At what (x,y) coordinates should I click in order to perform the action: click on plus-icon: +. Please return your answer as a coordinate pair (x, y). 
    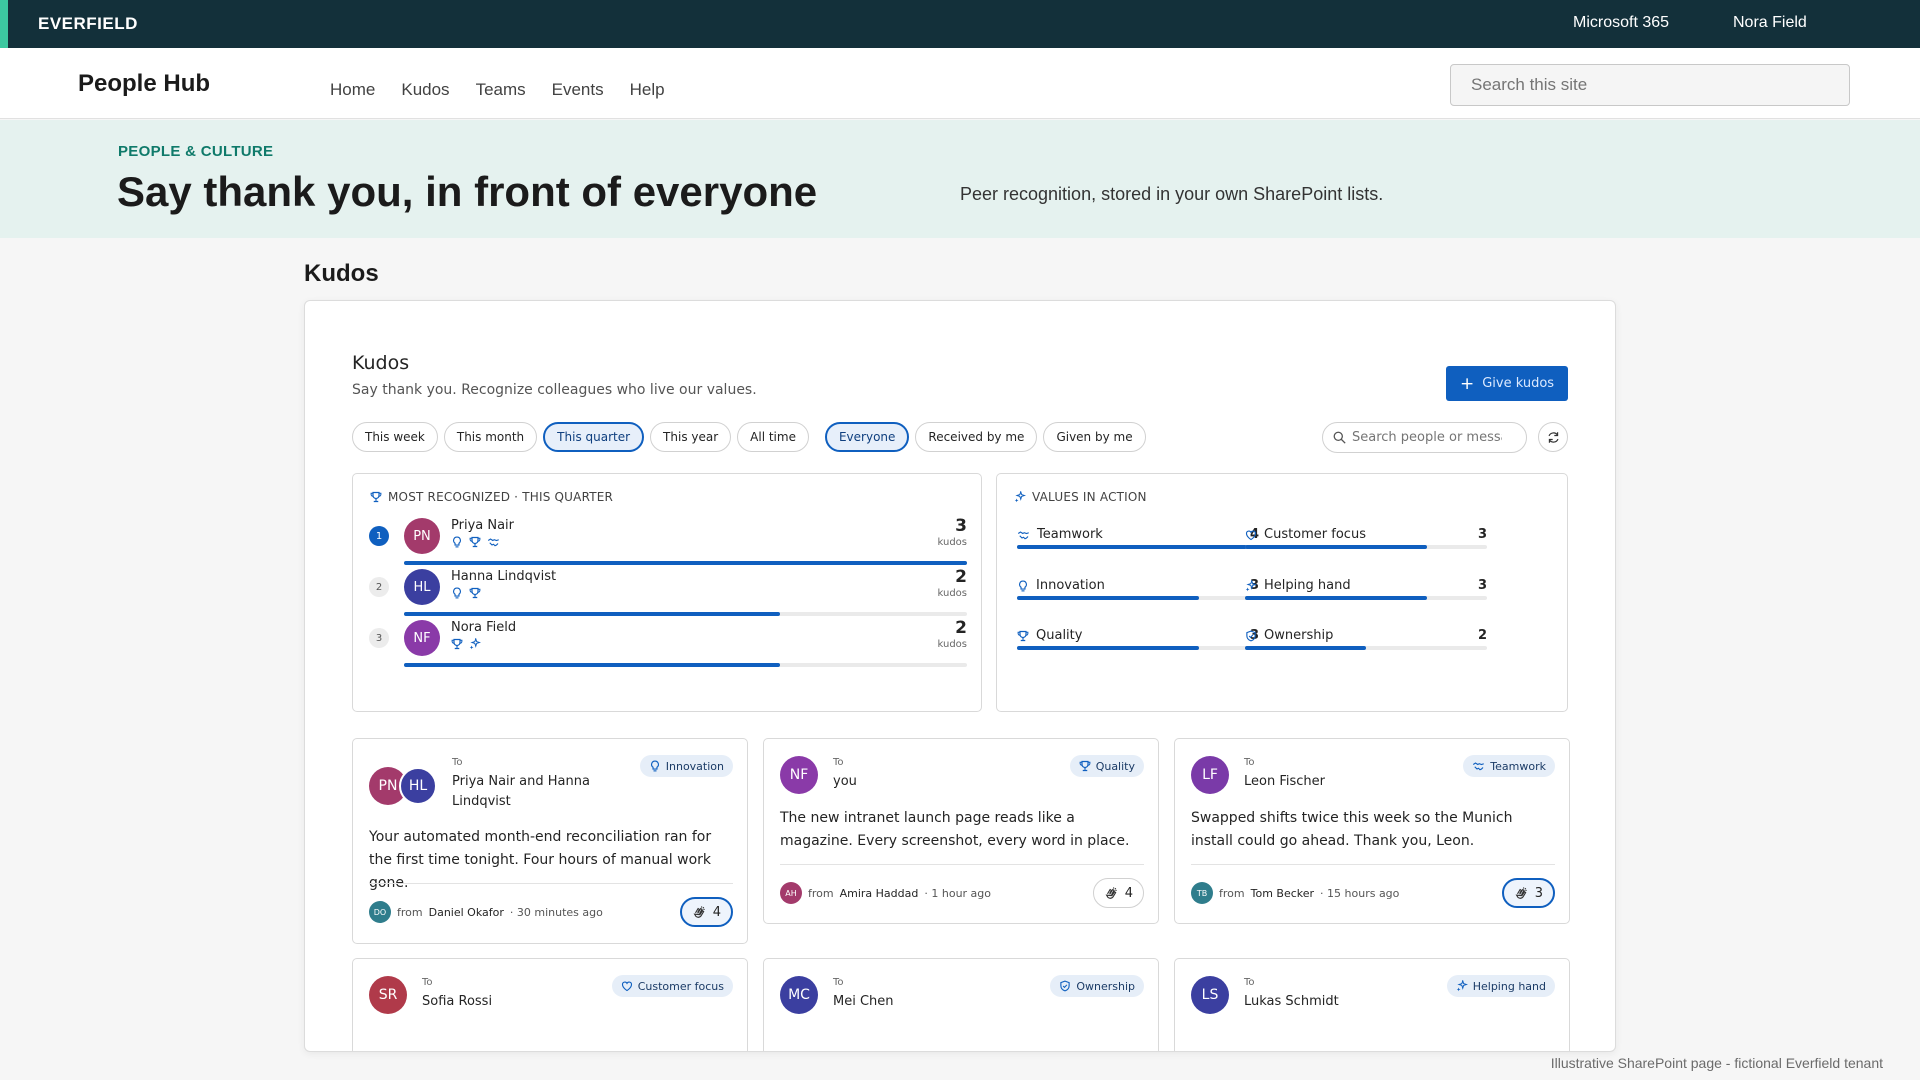
    Looking at the image, I should click on (1467, 383).